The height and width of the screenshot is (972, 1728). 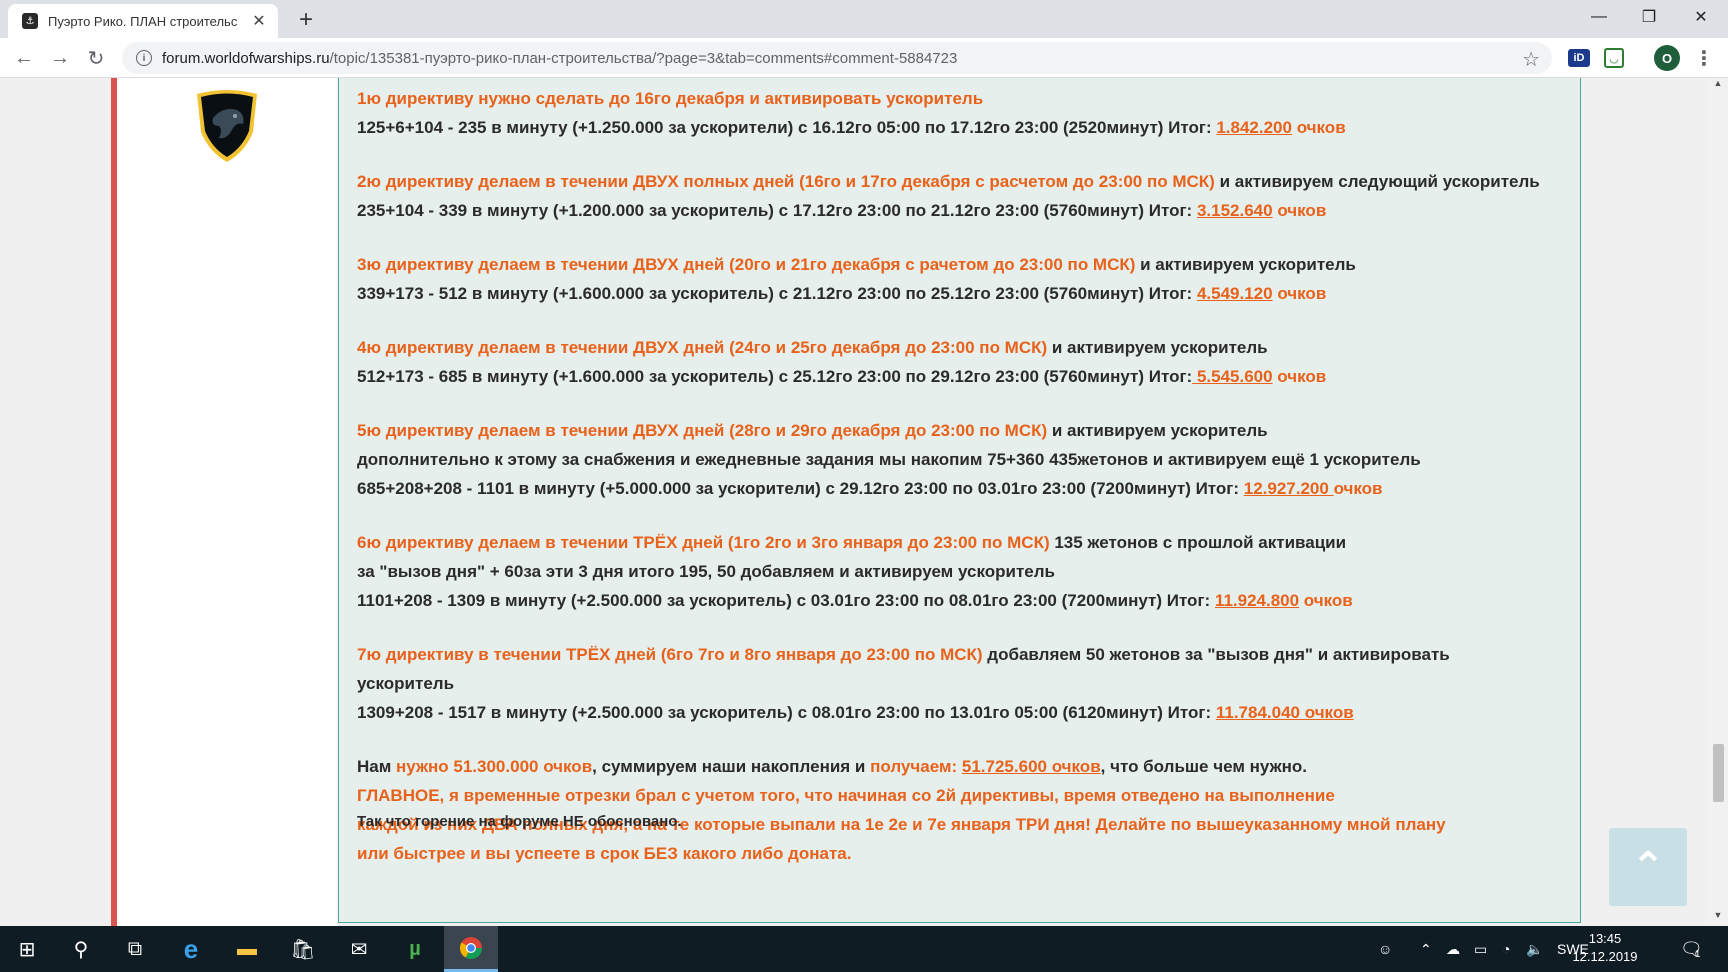 What do you see at coordinates (1426, 949) in the screenshot?
I see `tray-chevron-icon: ⌃` at bounding box center [1426, 949].